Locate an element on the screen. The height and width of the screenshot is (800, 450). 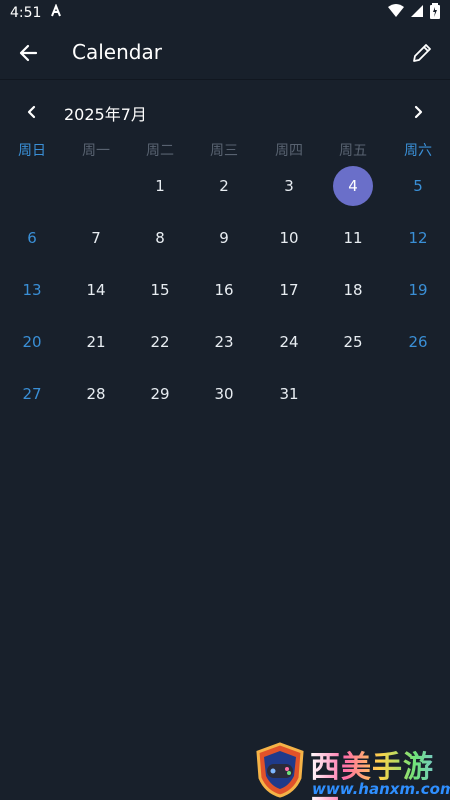
day-cell: 20 is located at coordinates (32, 342).